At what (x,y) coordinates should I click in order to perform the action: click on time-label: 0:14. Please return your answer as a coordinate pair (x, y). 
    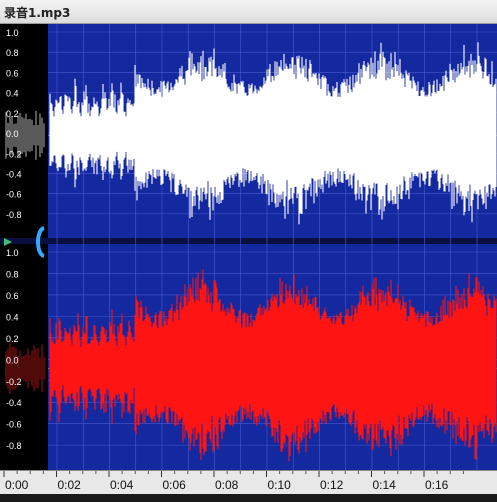
    Looking at the image, I should click on (385, 485).